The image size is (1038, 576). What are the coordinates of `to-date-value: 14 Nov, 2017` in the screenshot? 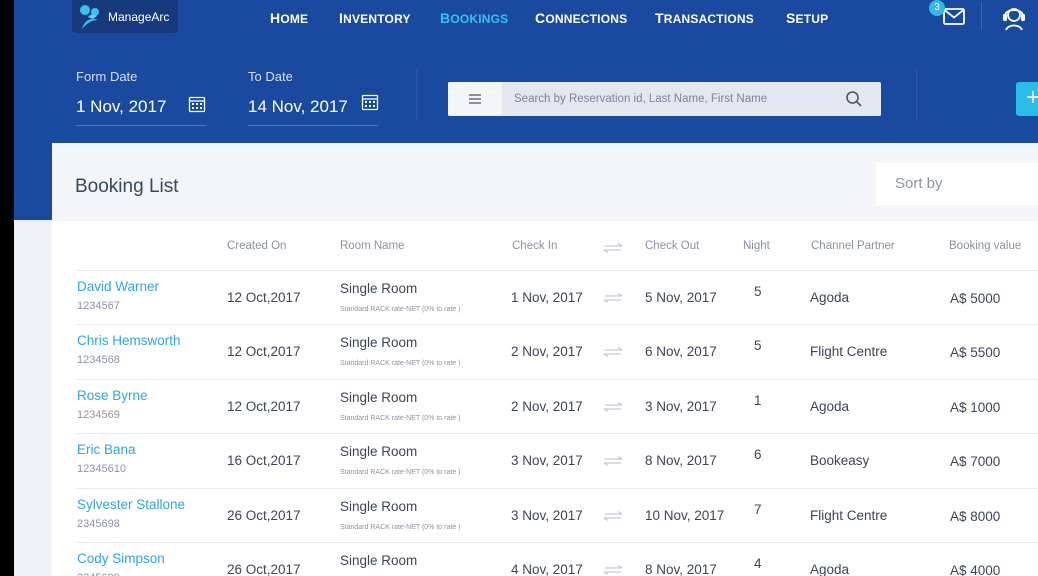 It's located at (298, 107).